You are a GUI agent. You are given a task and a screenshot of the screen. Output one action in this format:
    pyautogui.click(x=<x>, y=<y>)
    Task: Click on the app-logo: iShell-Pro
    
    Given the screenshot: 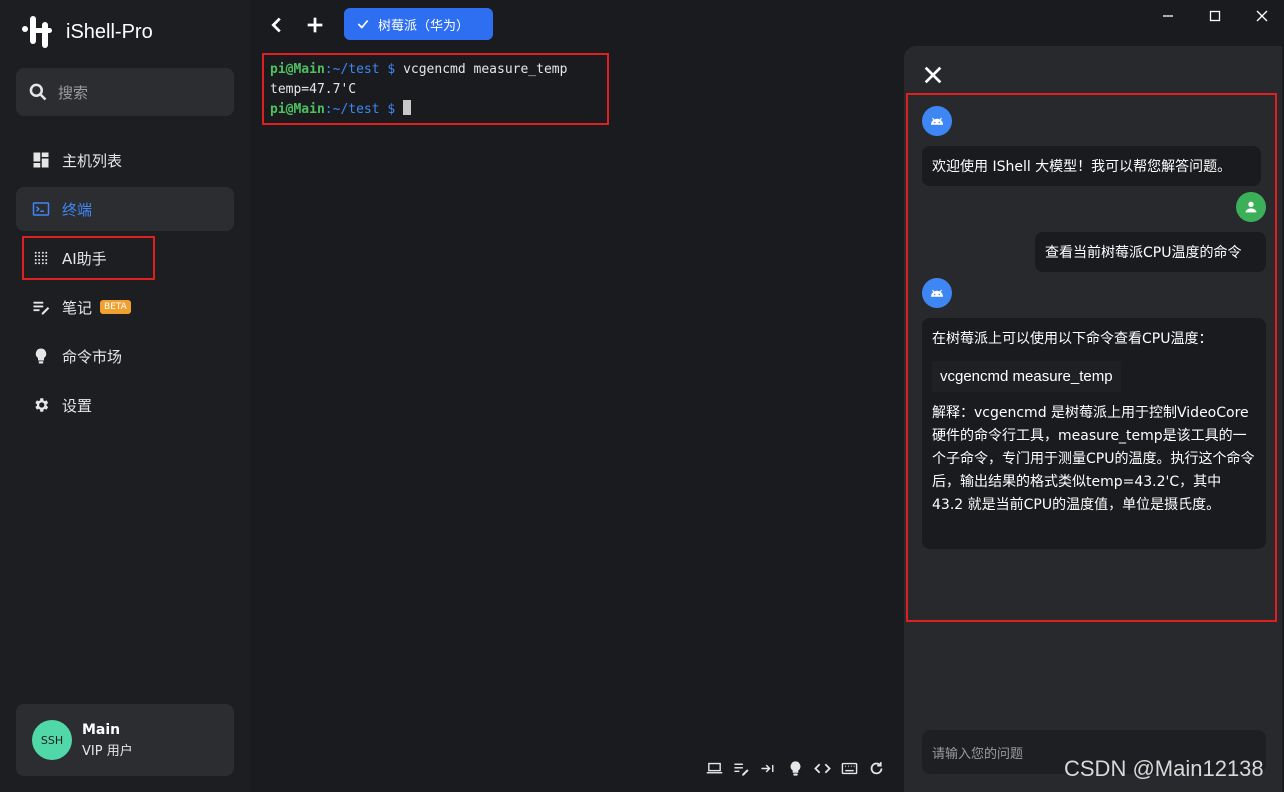 What is the action you would take?
    pyautogui.click(x=87, y=32)
    